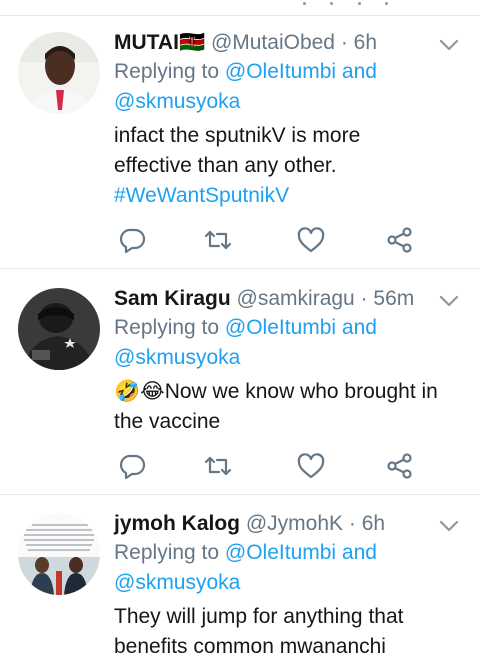 The height and width of the screenshot is (671, 480). Describe the element at coordinates (301, 391) in the screenshot. I see `tweet-text-line: Now we know who brought in` at that location.